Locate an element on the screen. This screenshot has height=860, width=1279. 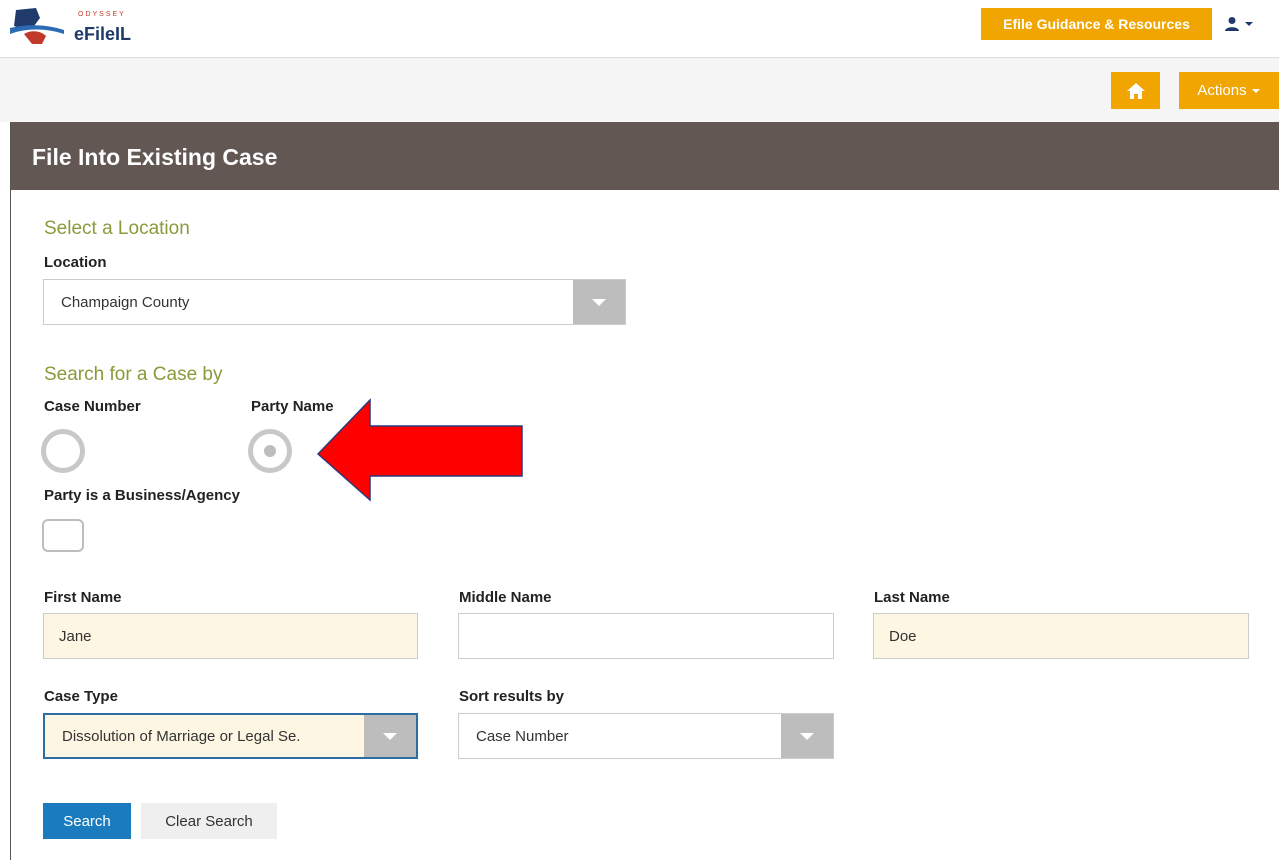
home-button is located at coordinates (1135, 90).